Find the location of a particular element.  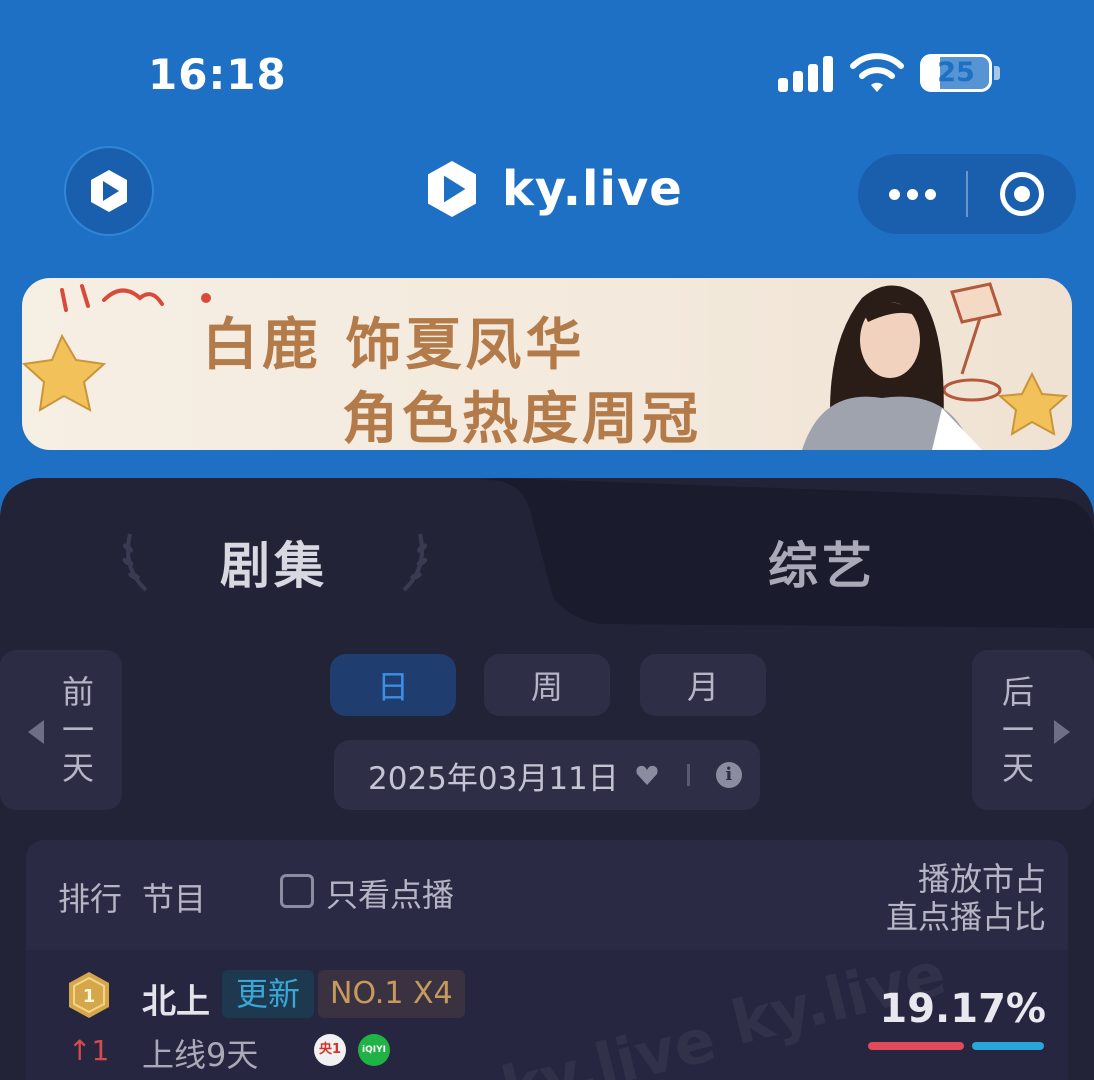

brand: ky.live is located at coordinates (551, 189).